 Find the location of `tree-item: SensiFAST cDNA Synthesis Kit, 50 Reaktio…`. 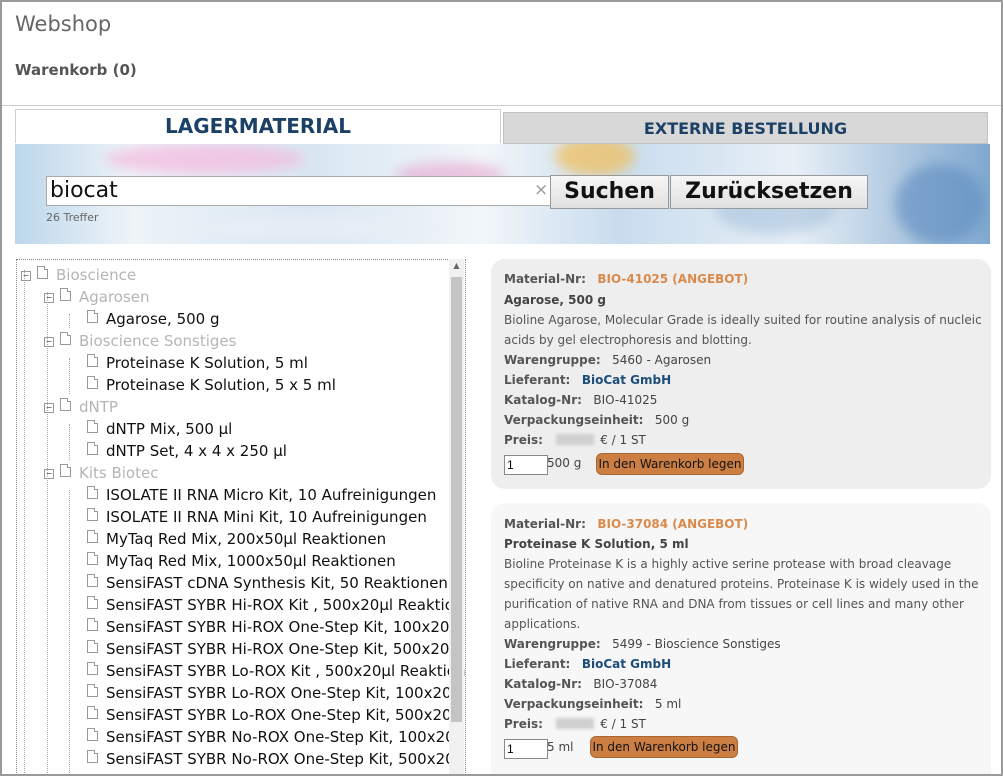

tree-item: SensiFAST cDNA Synthesis Kit, 50 Reaktio… is located at coordinates (267, 583).